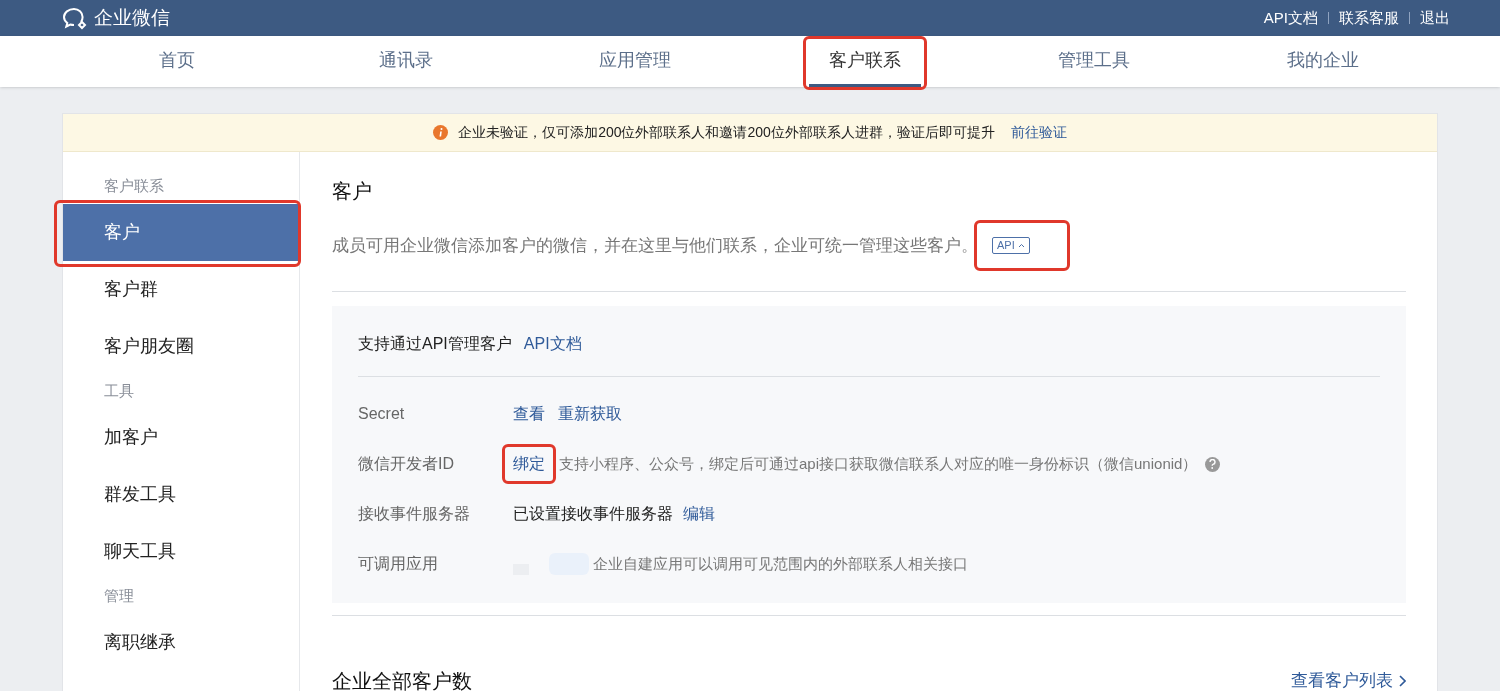 Image resolution: width=1500 pixels, height=691 pixels. What do you see at coordinates (406, 61) in the screenshot?
I see `nav-tab: 通讯录` at bounding box center [406, 61].